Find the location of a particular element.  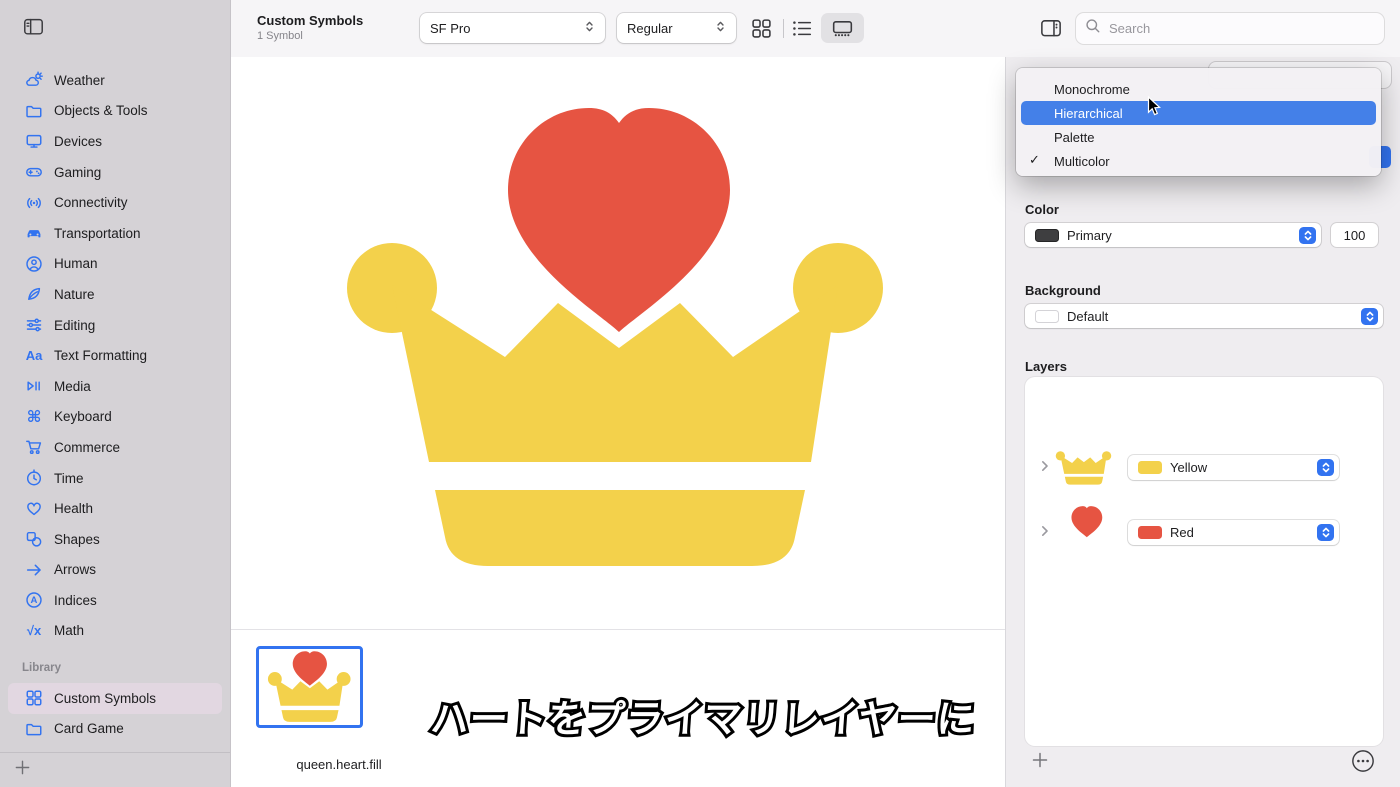

layer-color-value: Yellow is located at coordinates (1189, 467).